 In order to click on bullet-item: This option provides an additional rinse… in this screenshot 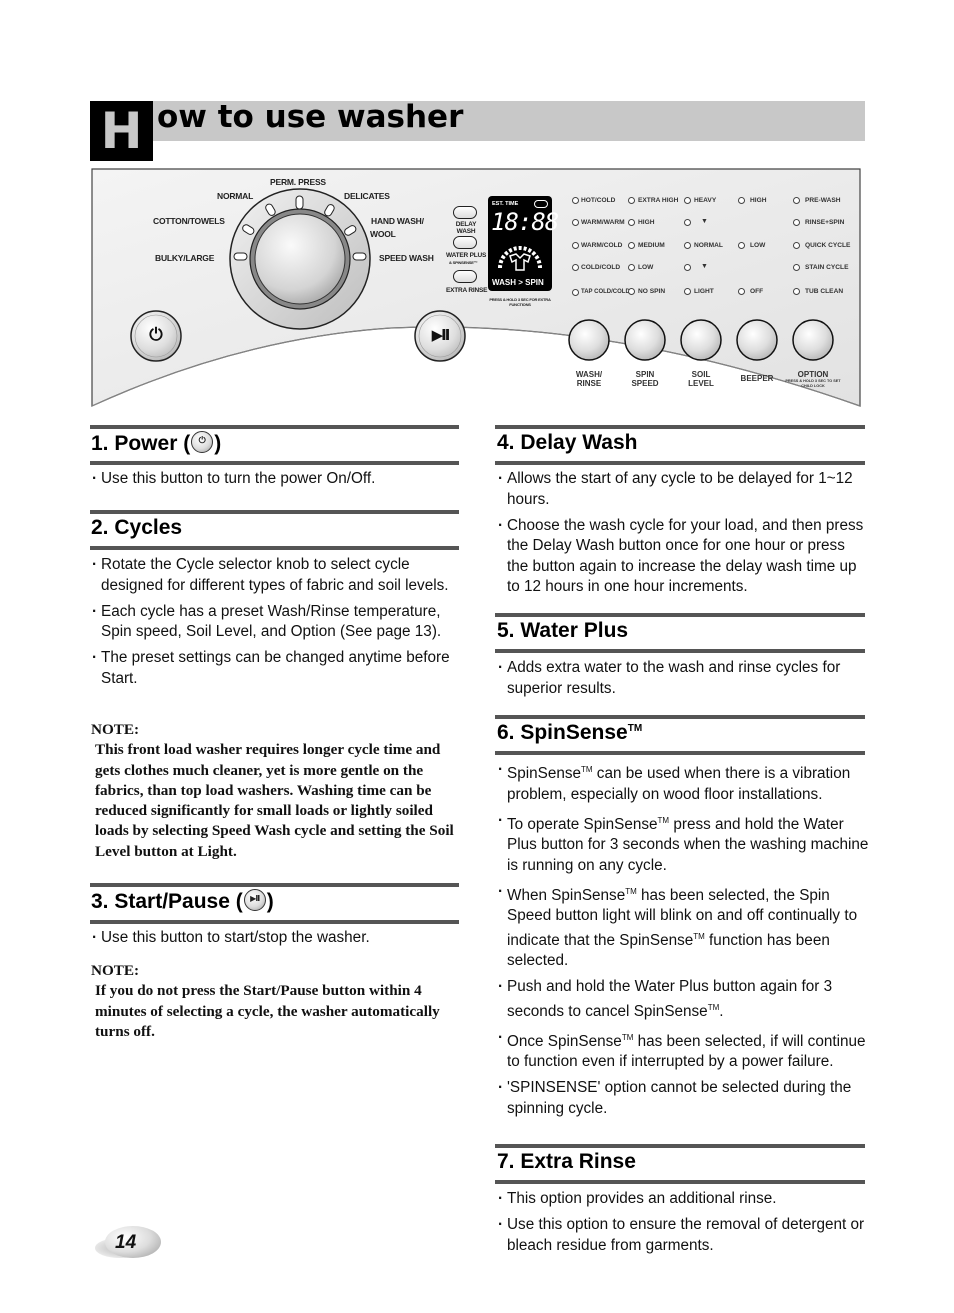, I will do `click(683, 1199)`.